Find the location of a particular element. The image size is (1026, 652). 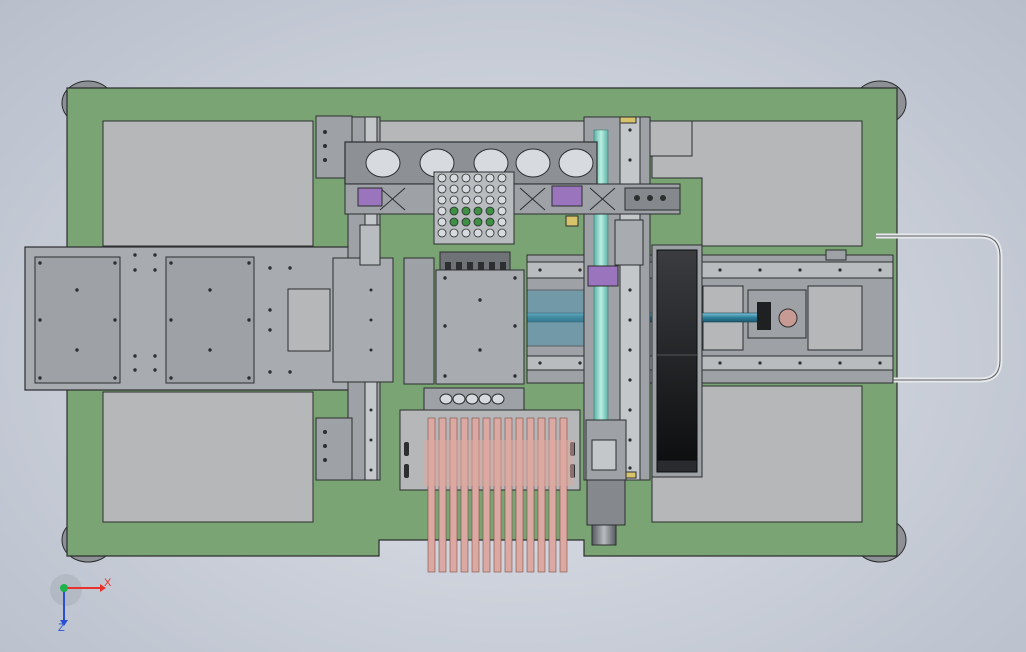

y-axis-dot-icon is located at coordinates (64, 588).